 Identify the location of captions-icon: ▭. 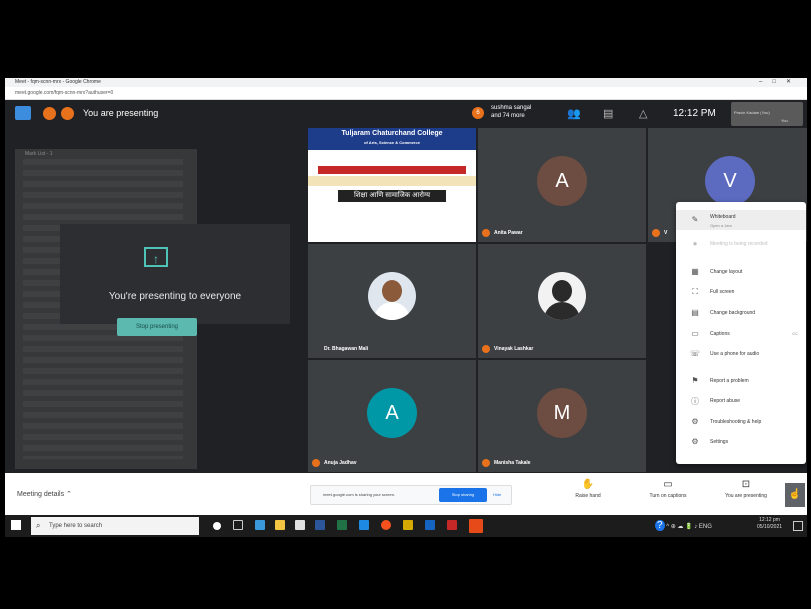
(695, 333).